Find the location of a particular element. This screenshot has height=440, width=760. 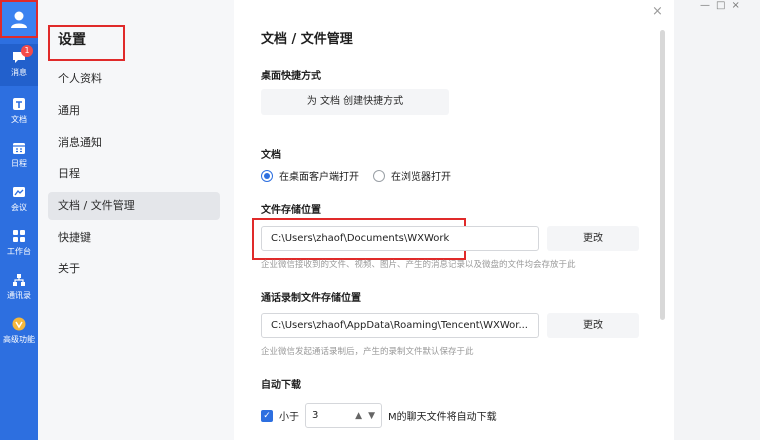

rail-item-calendar: 日程 is located at coordinates (19, 154).